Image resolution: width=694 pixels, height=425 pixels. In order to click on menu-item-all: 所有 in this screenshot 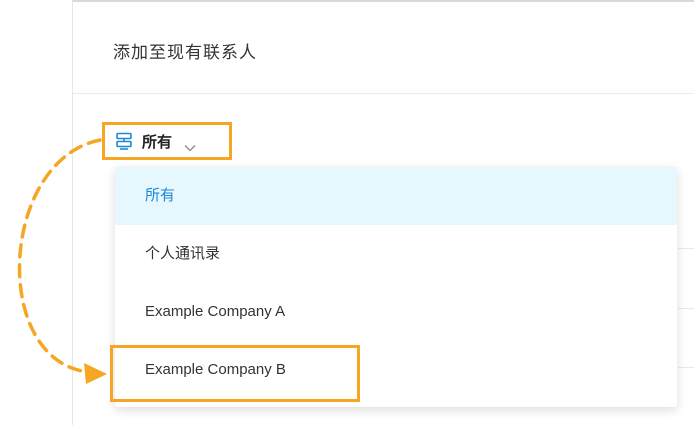, I will do `click(396, 196)`.